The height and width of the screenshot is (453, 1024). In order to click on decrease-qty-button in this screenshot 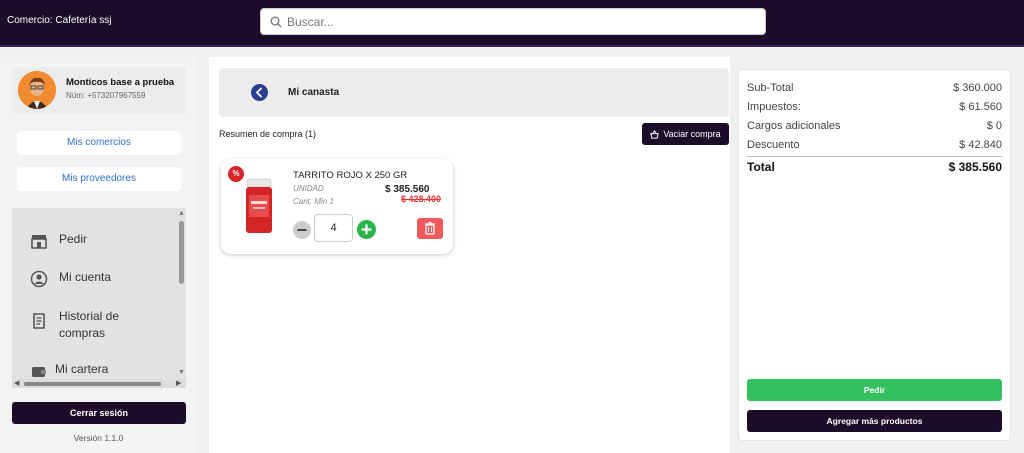, I will do `click(302, 230)`.